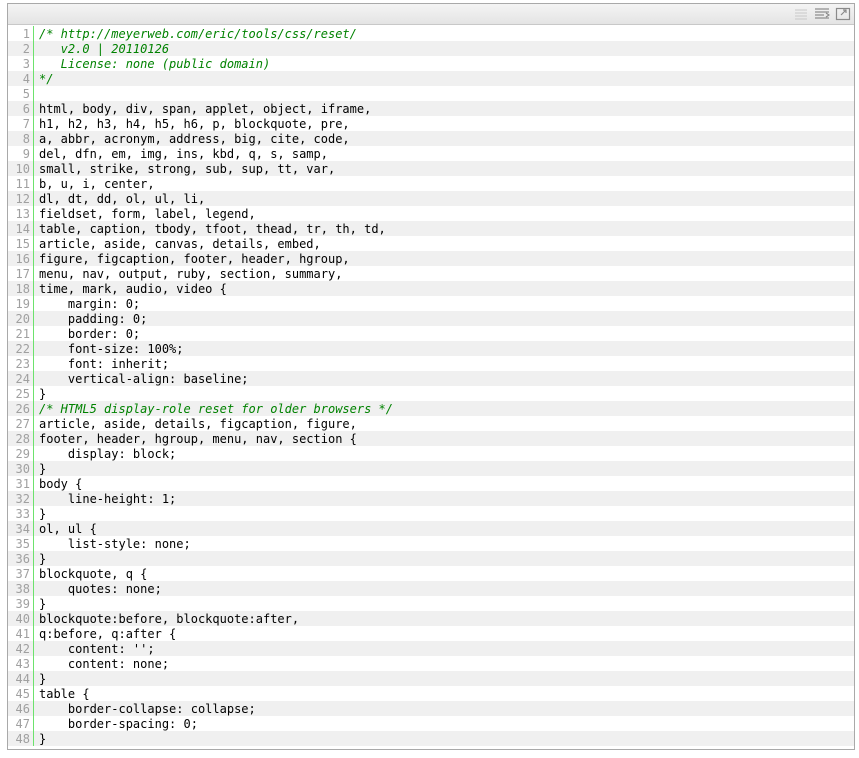  Describe the element at coordinates (22, 453) in the screenshot. I see `line-number: 29` at that location.